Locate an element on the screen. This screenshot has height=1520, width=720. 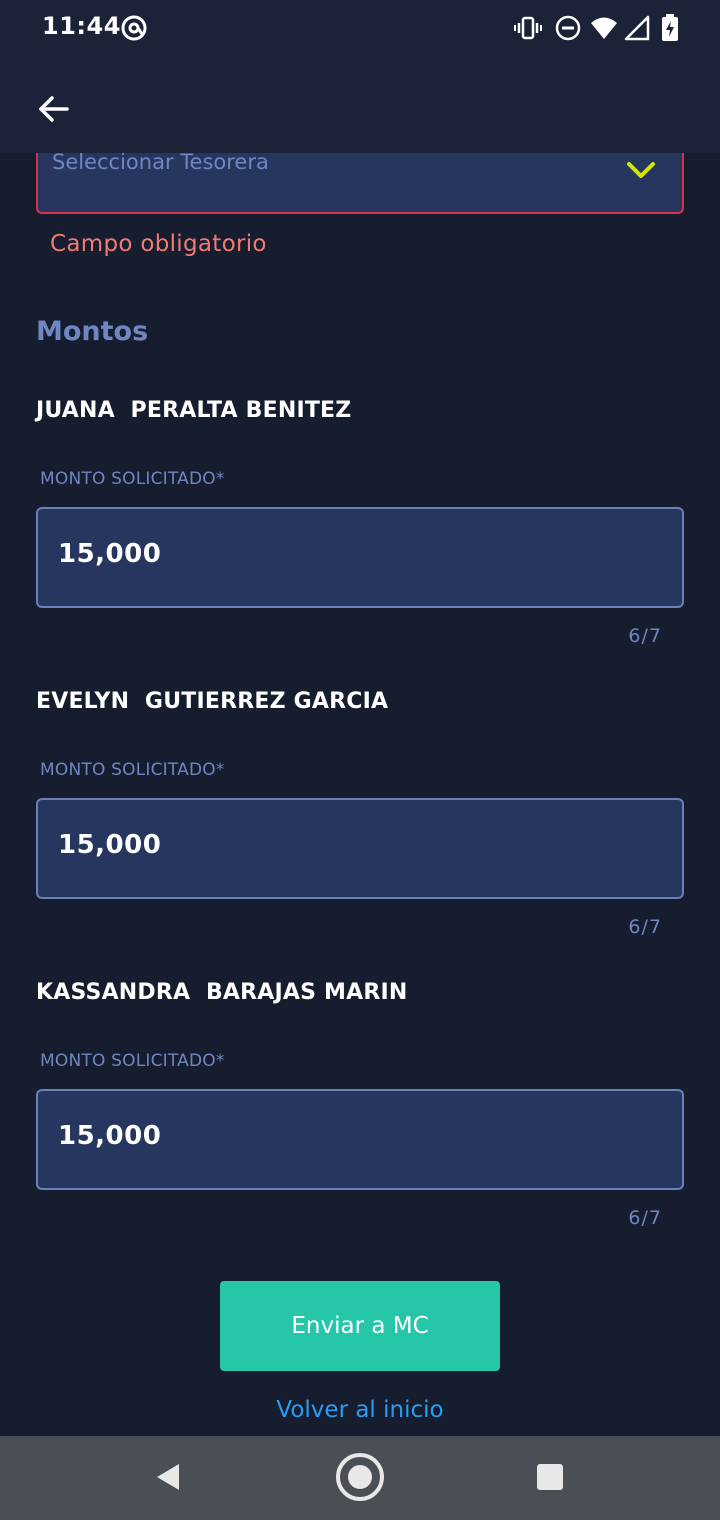
member-name: JUANA PERALTA BENITEZ is located at coordinates (194, 410).